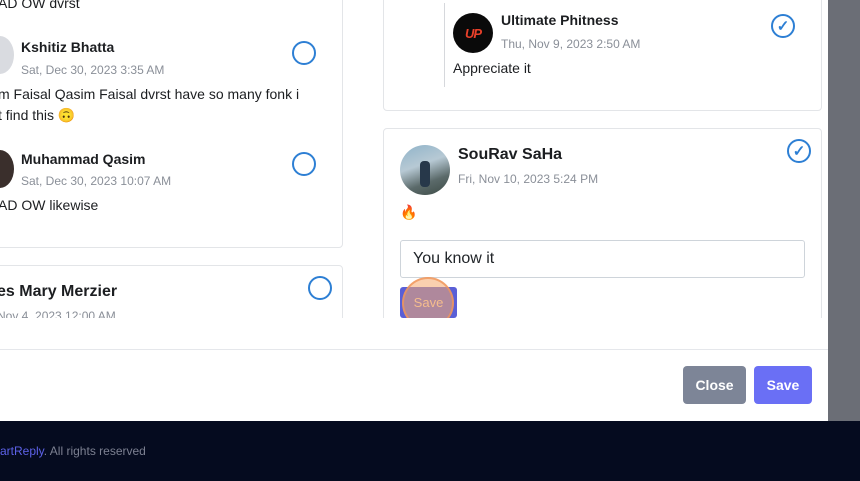 The image size is (860, 481). I want to click on reply-date: Thu, Nov 9, 2023 2:50 AM, so click(571, 44).